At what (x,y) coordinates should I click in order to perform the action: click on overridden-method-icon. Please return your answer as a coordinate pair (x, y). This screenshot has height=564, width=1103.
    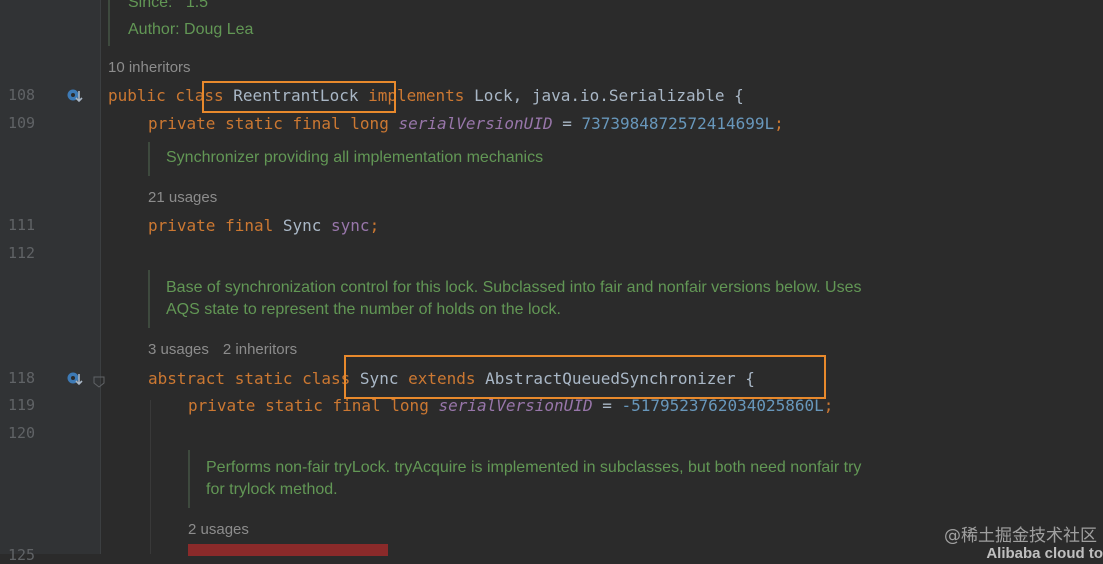
    Looking at the image, I should click on (74, 95).